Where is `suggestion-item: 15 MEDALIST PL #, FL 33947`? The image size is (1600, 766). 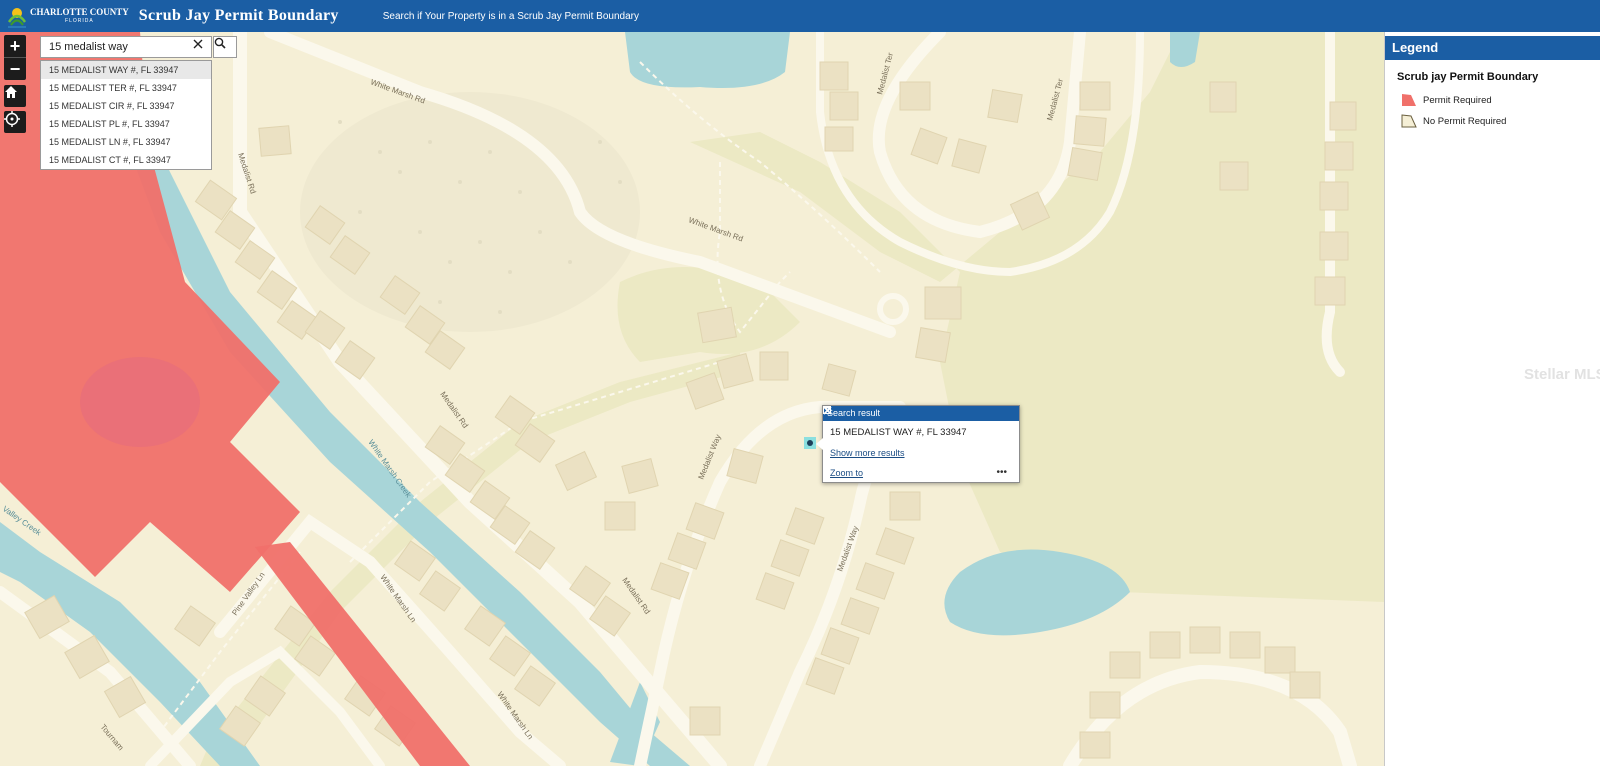 suggestion-item: 15 MEDALIST PL #, FL 33947 is located at coordinates (126, 124).